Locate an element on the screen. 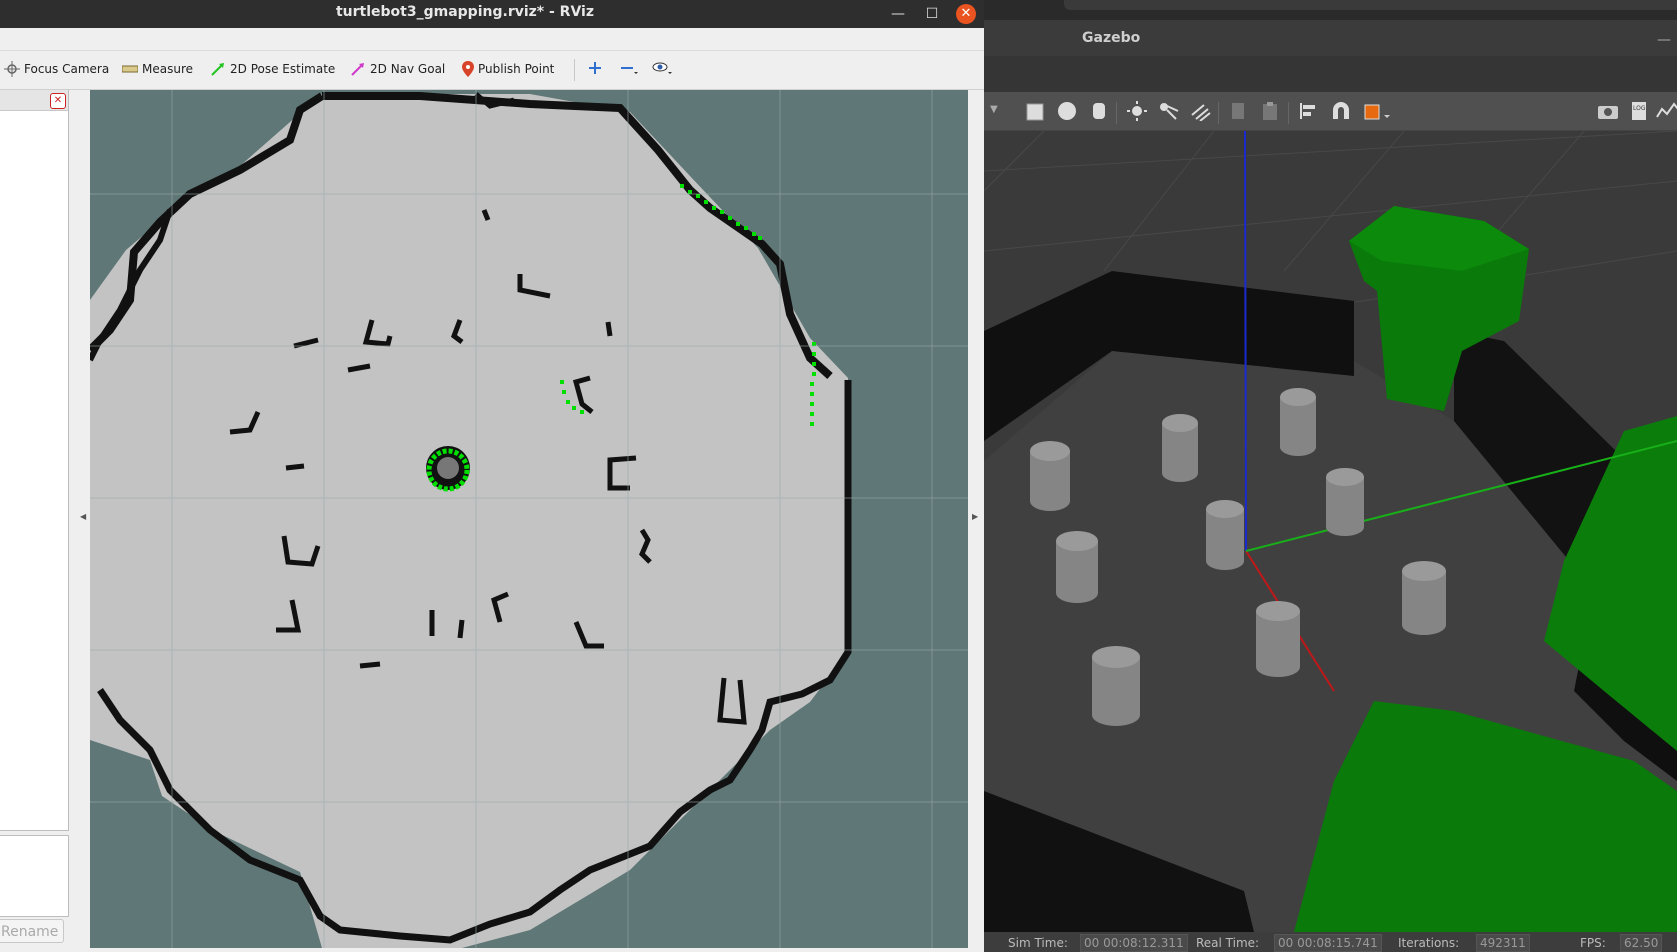  box-icon is located at coordinates (1035, 111).